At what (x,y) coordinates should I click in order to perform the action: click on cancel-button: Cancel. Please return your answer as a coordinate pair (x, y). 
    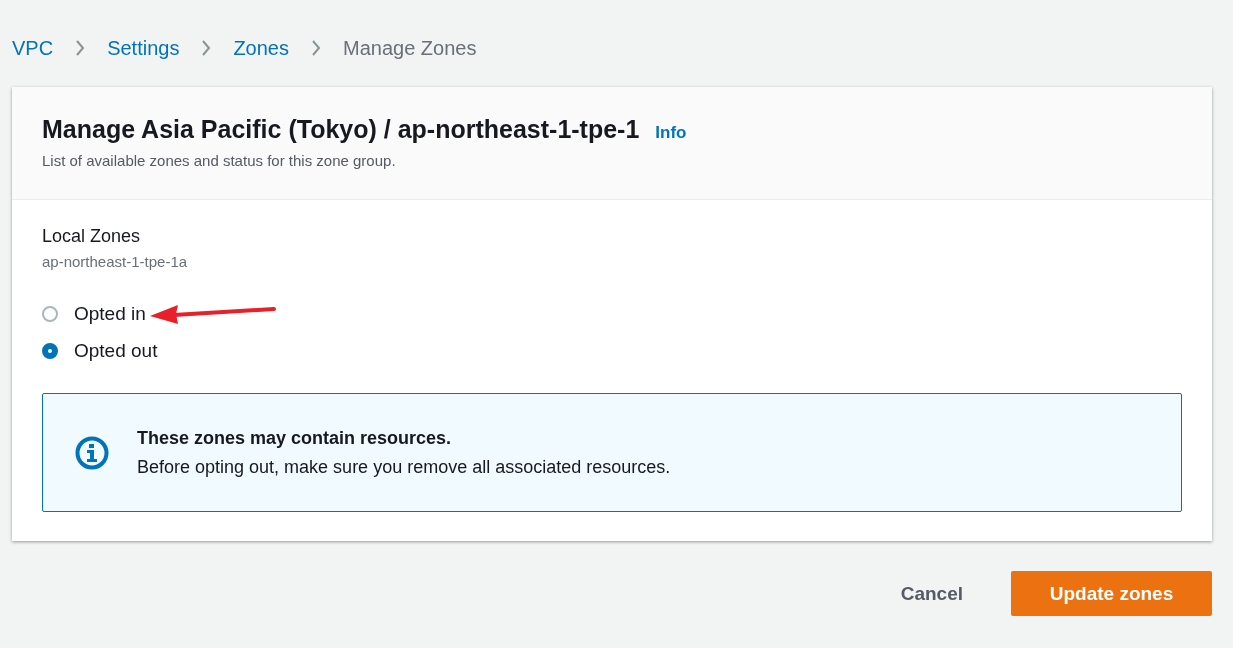
    Looking at the image, I should click on (931, 593).